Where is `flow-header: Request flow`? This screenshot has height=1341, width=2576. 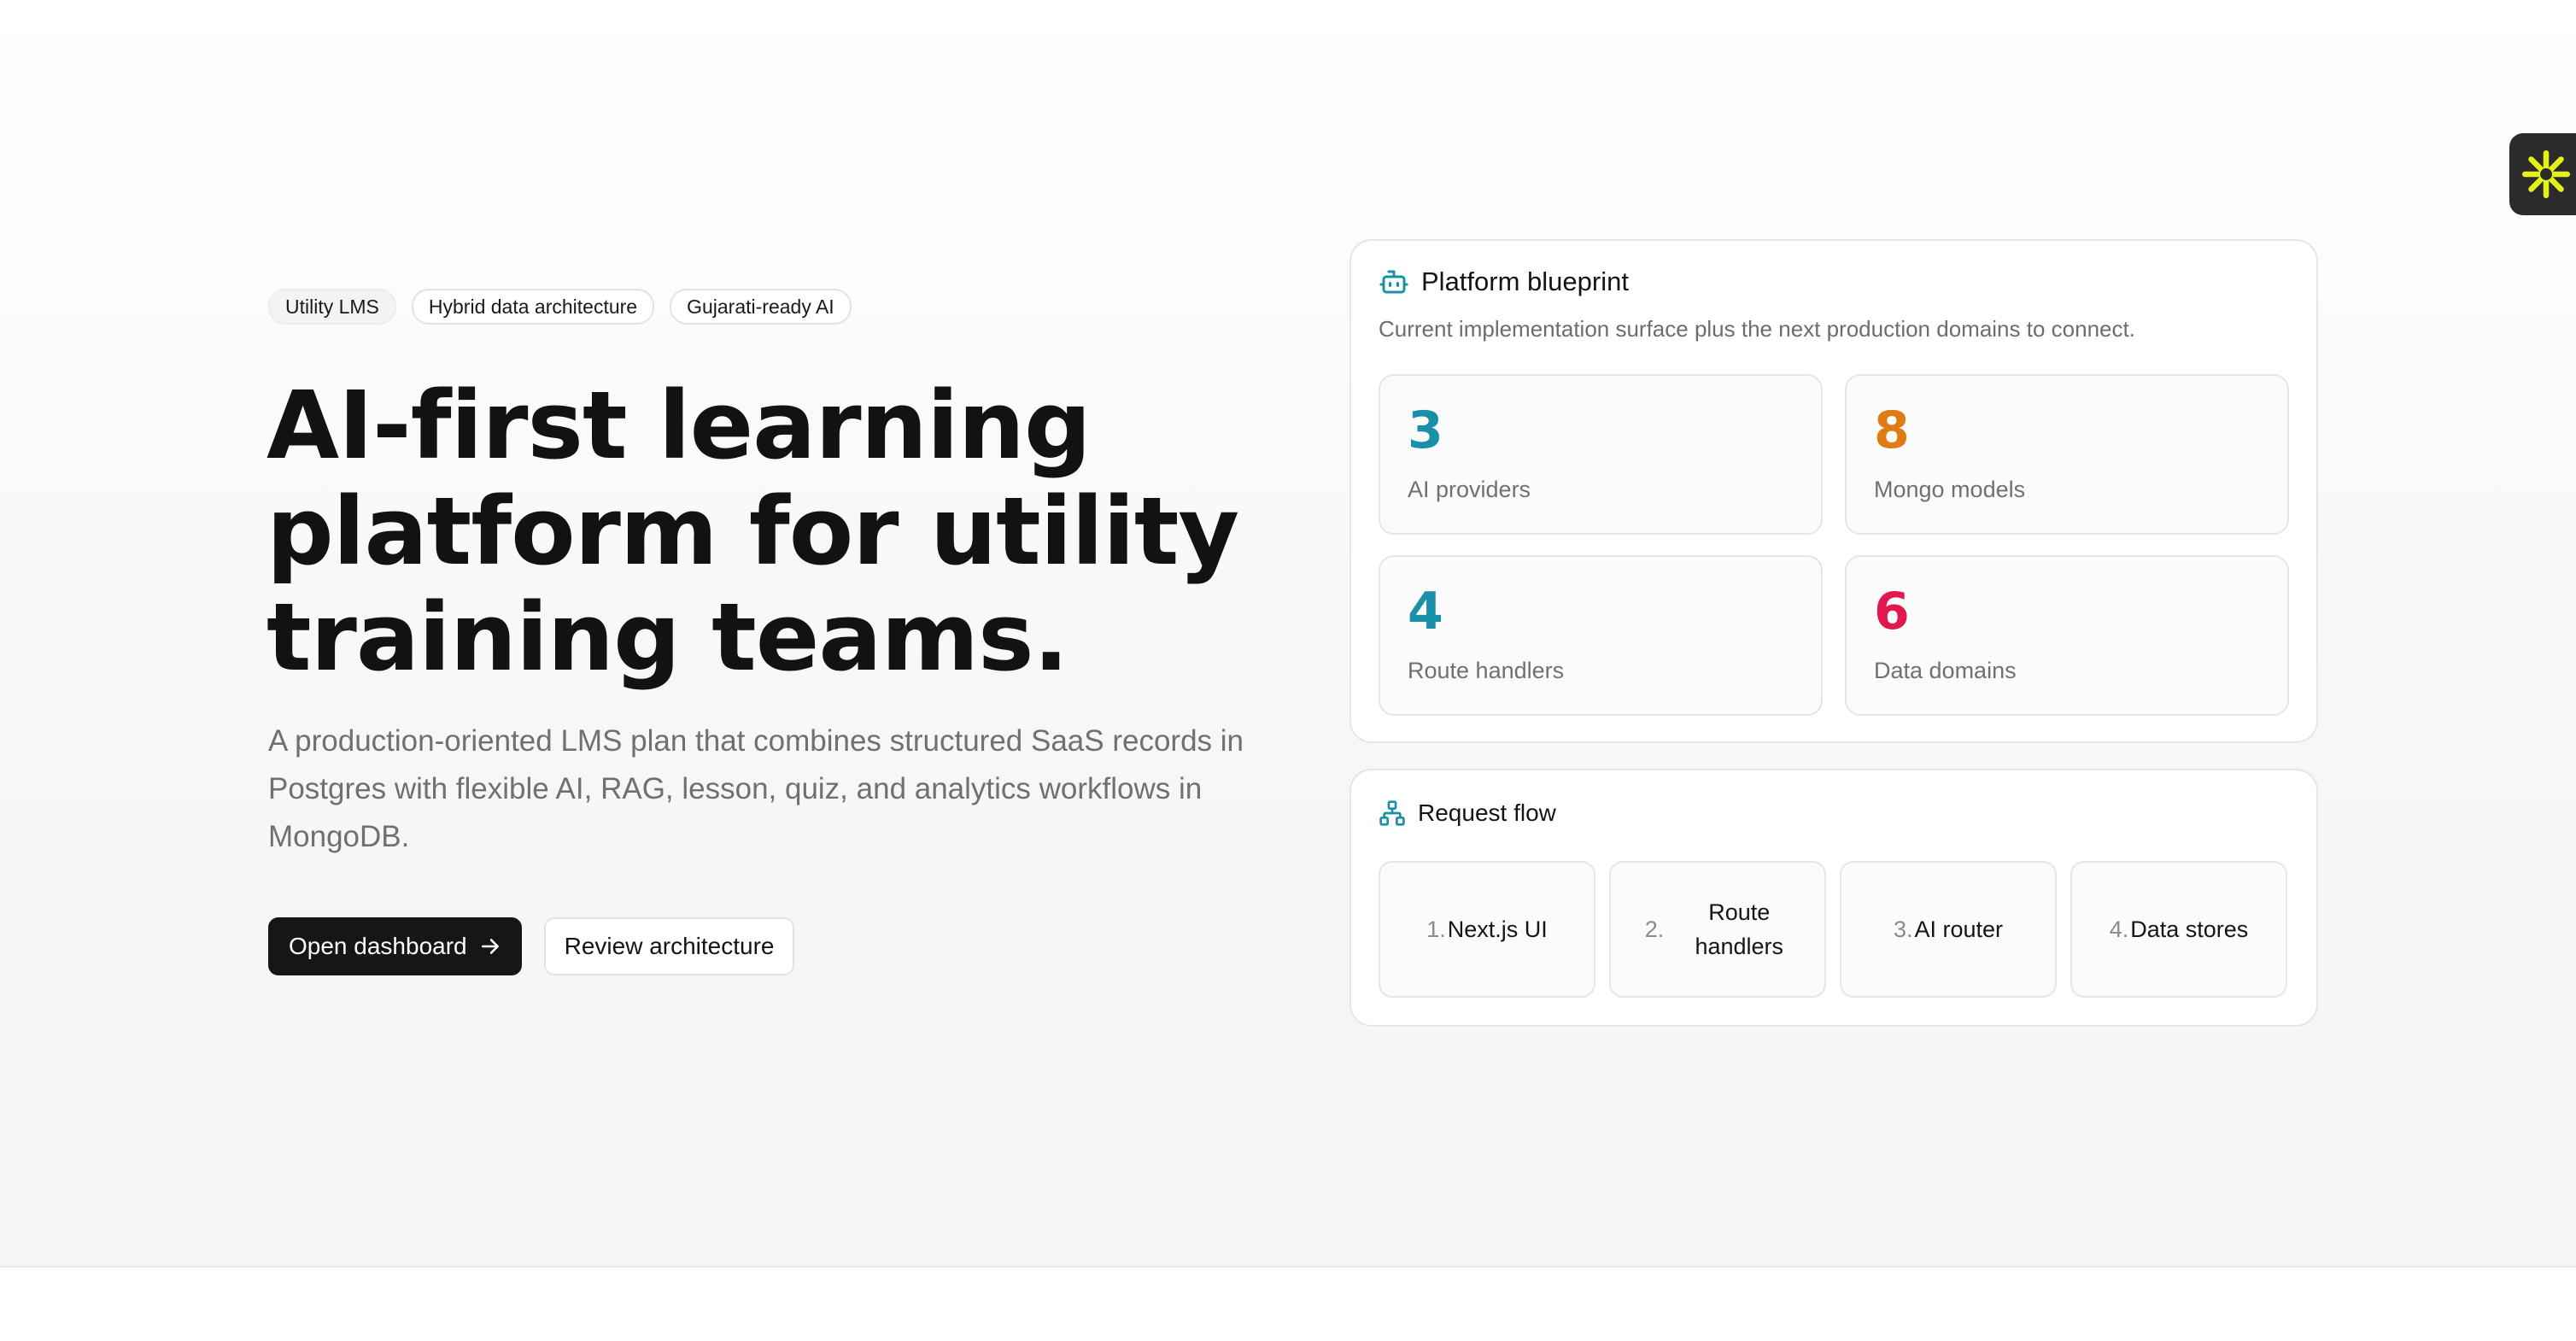 flow-header: Request flow is located at coordinates (1467, 813).